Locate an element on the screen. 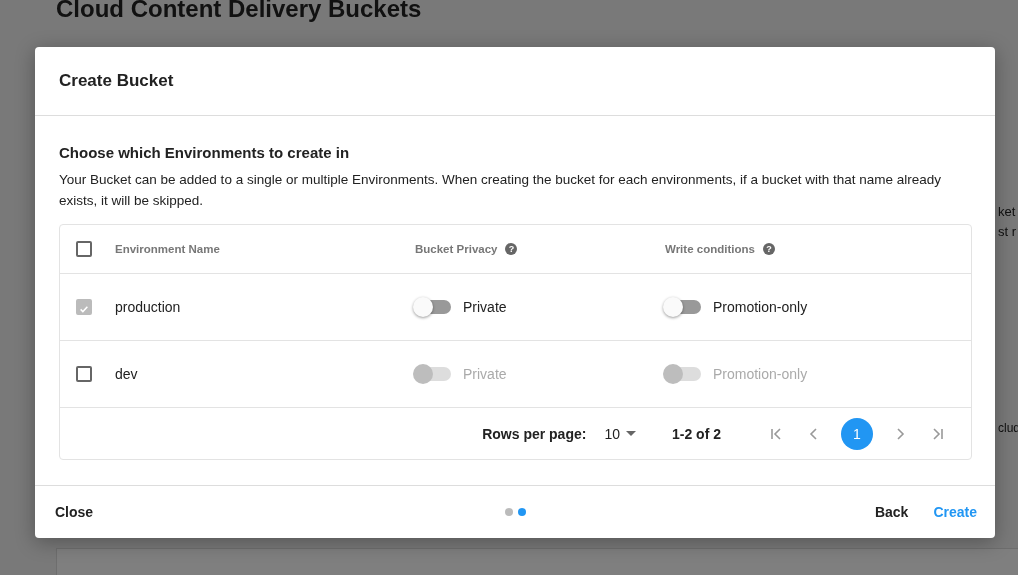  page-range: 1-2 of 2 is located at coordinates (696, 433).